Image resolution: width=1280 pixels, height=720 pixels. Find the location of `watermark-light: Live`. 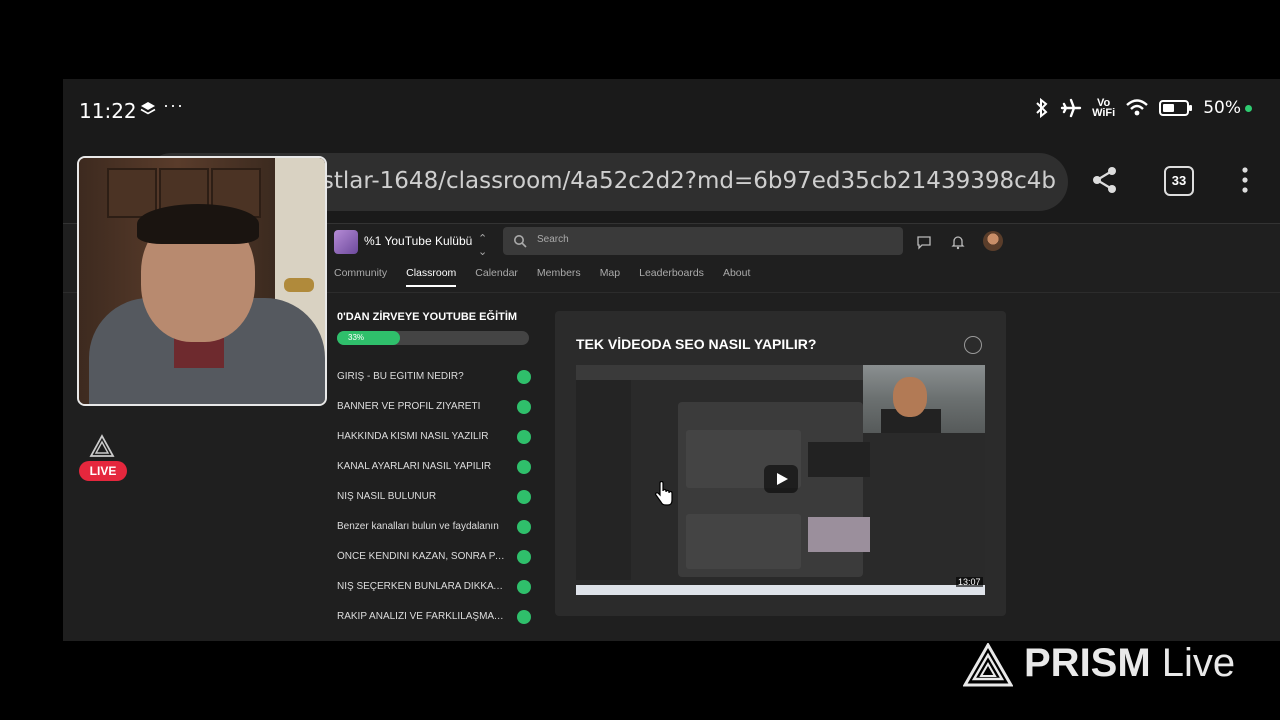

watermark-light: Live is located at coordinates (1193, 663).